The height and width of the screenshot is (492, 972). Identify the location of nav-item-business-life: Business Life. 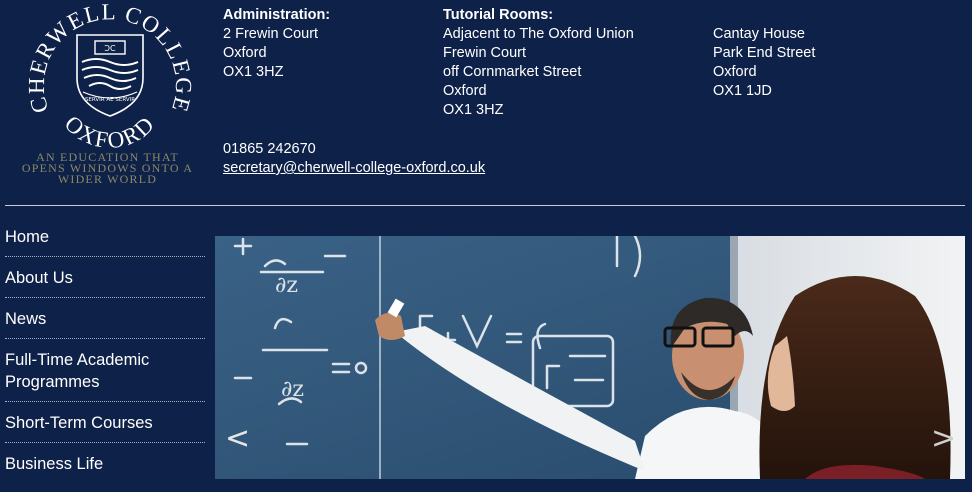
(105, 467).